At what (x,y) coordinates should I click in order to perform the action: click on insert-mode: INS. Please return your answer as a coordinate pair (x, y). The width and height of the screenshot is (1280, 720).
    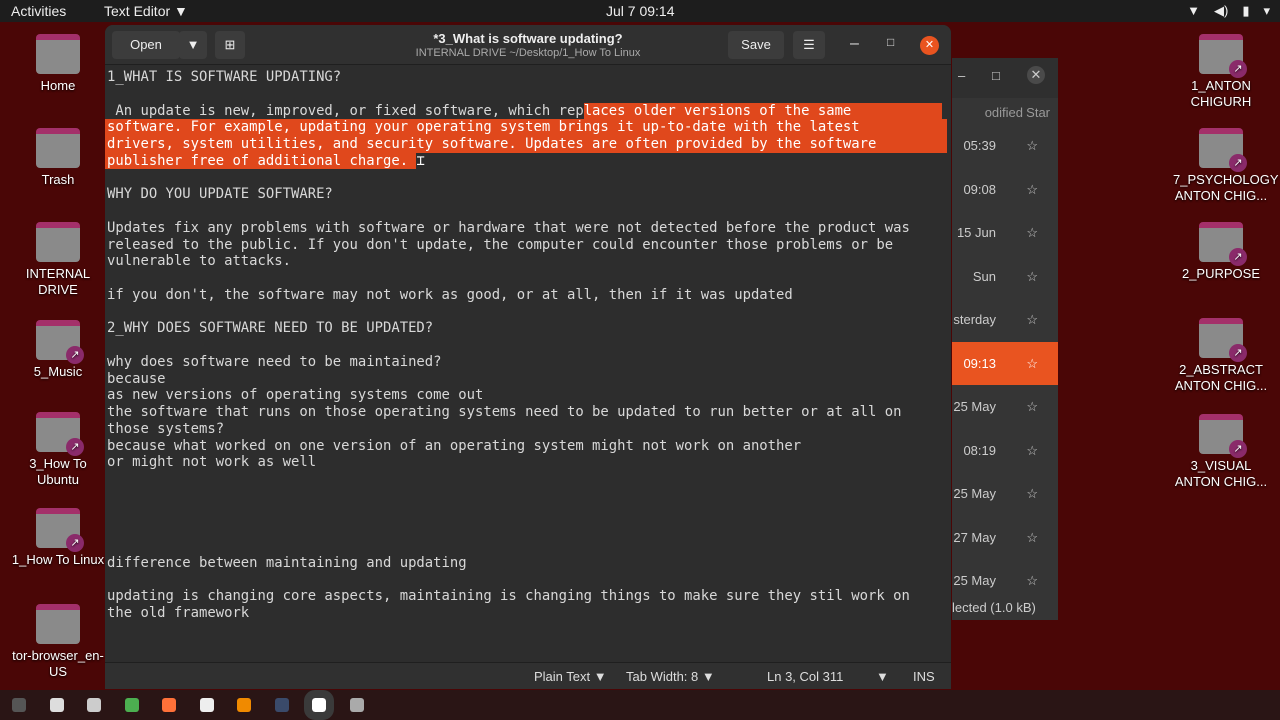
    Looking at the image, I should click on (924, 676).